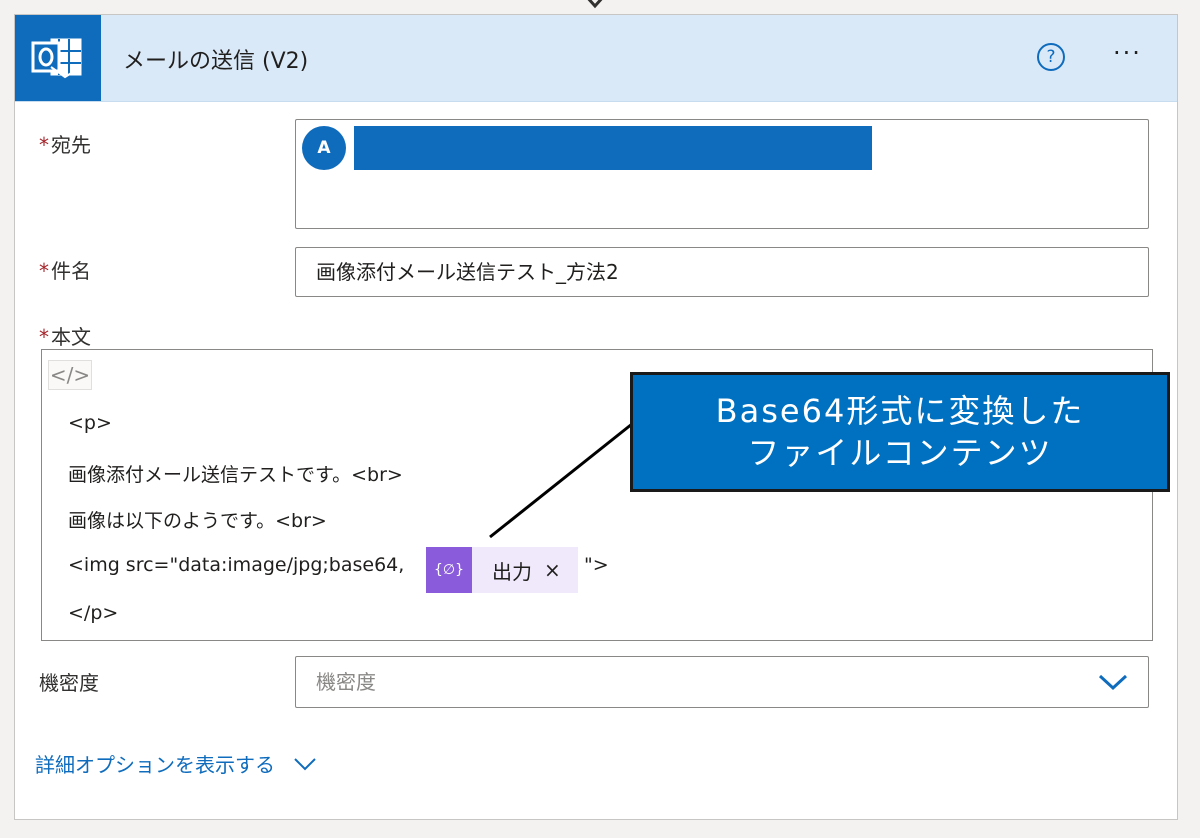 The image size is (1200, 838). I want to click on body-line: 画像添付メール送信テストです。<br>, so click(235, 473).